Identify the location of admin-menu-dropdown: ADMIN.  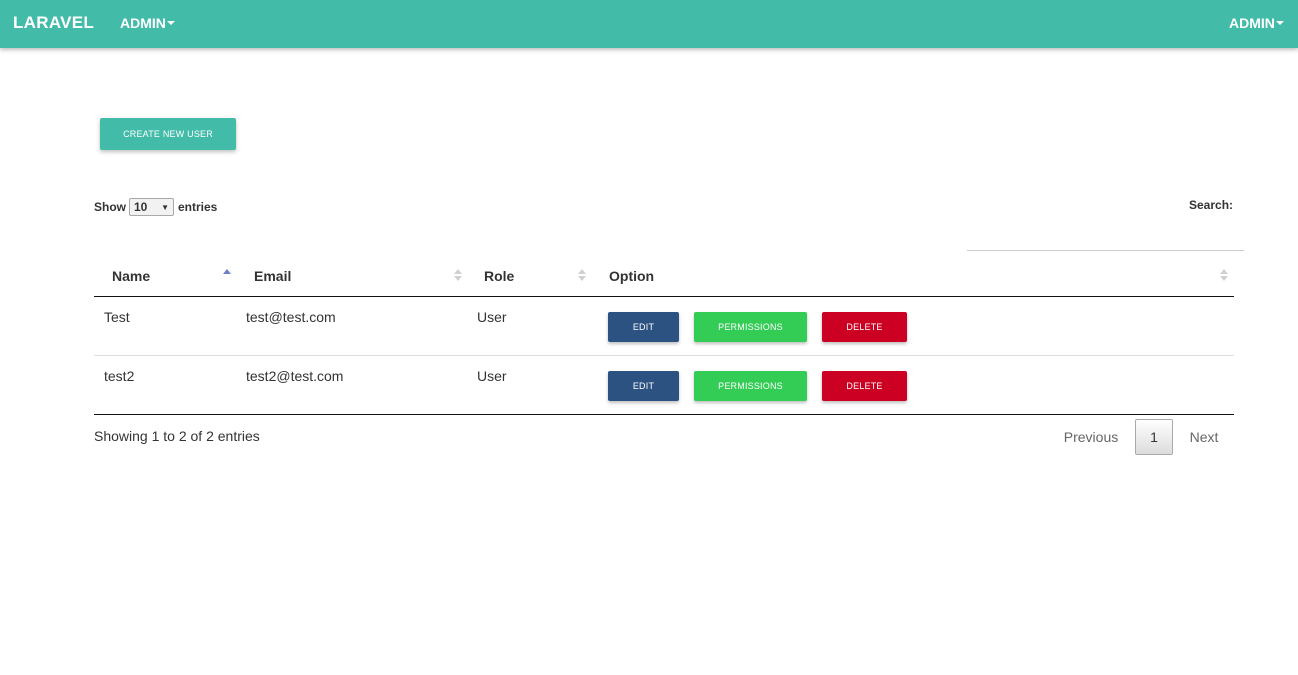
(147, 23).